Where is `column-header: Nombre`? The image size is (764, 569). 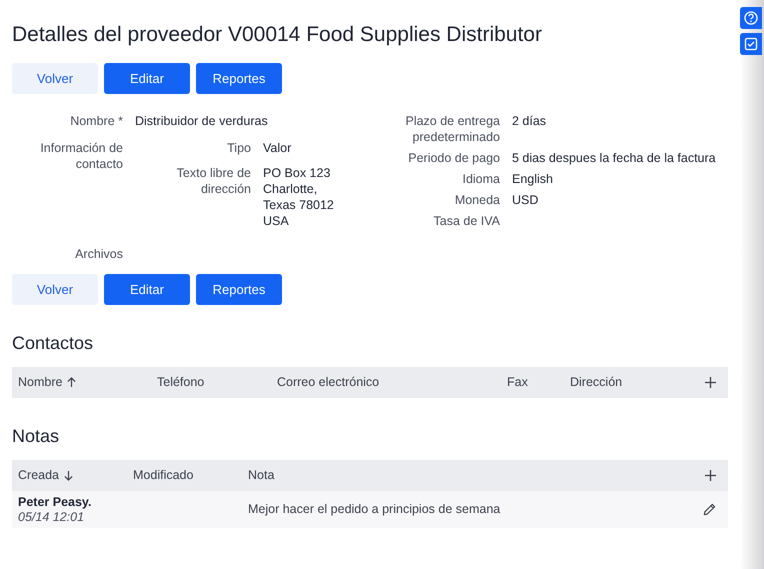
column-header: Nombre is located at coordinates (40, 383).